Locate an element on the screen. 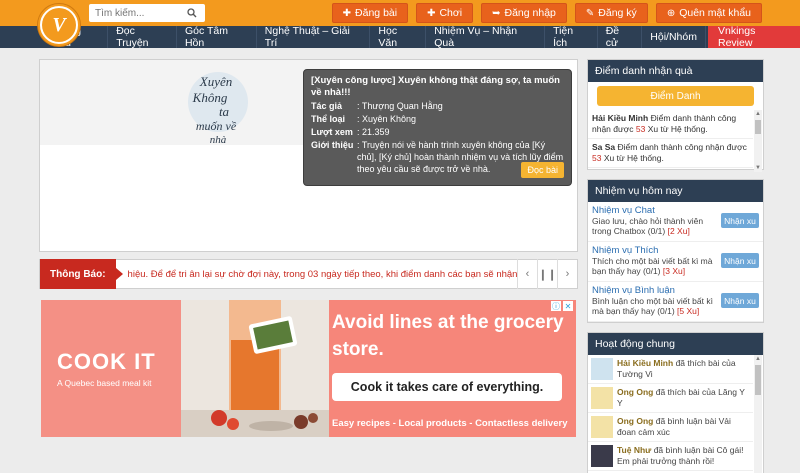 The height and width of the screenshot is (473, 800). checkin-button: Điểm Danh is located at coordinates (675, 96).